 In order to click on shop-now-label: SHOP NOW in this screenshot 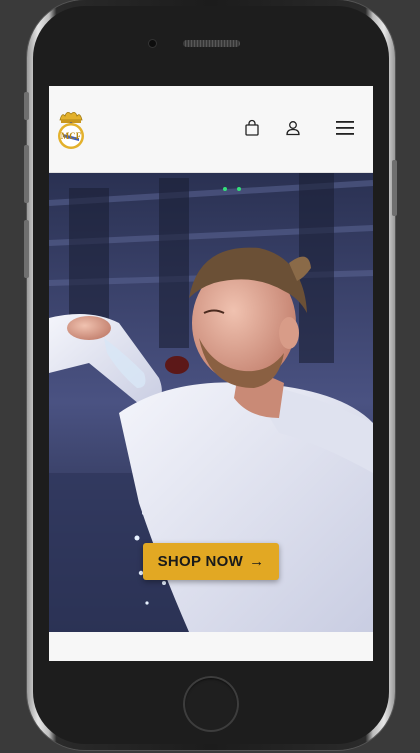, I will do `click(200, 561)`.